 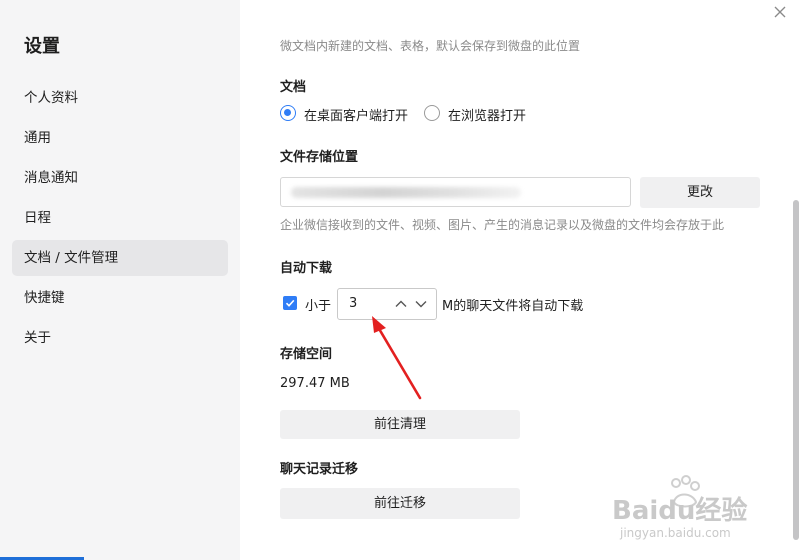 What do you see at coordinates (120, 138) in the screenshot?
I see `sidebar-item-general: 通用` at bounding box center [120, 138].